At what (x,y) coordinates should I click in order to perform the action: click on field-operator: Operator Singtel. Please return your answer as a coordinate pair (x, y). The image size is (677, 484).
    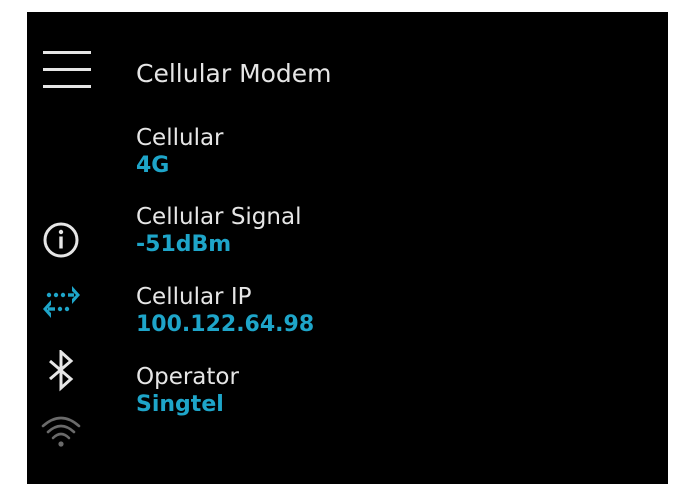
    Looking at the image, I should click on (187, 390).